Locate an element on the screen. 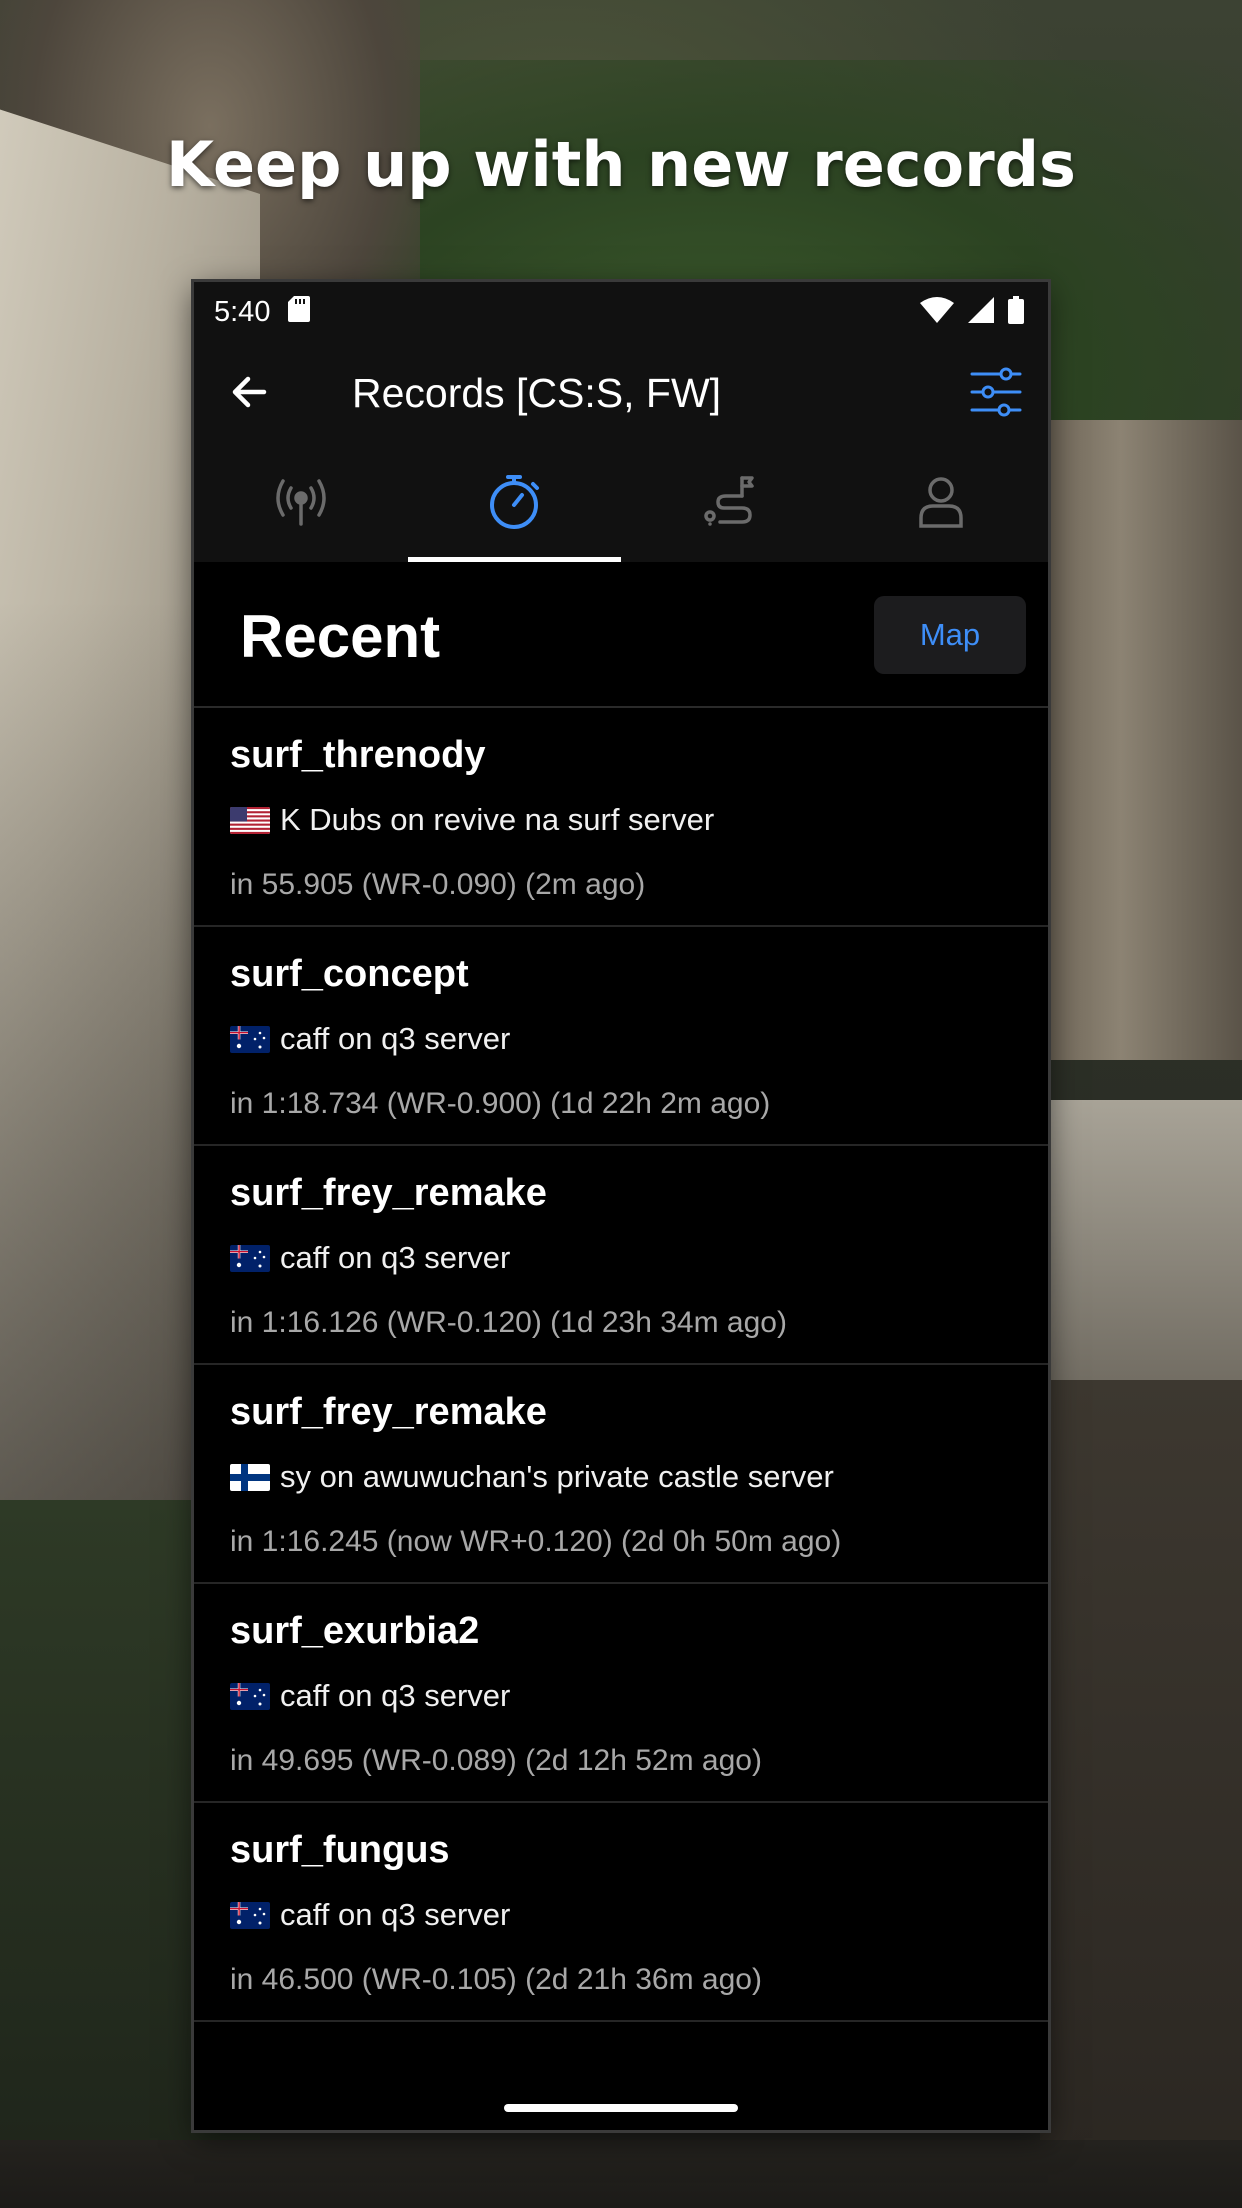  battery-icon is located at coordinates (1016, 310).